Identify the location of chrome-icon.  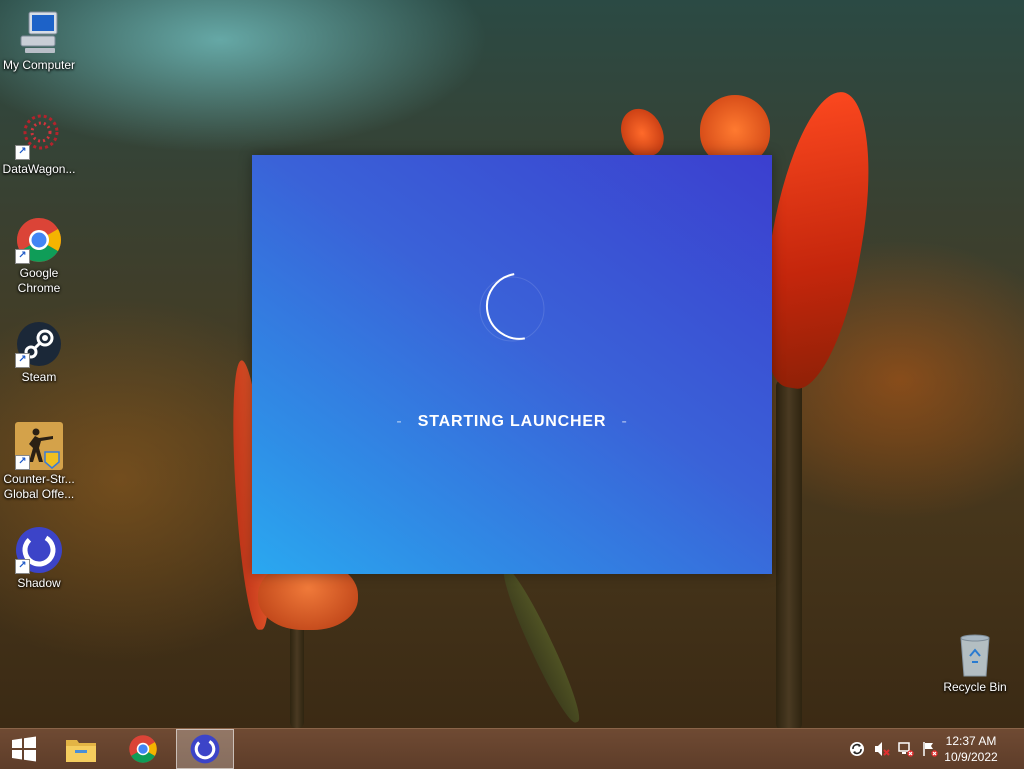
(143, 749).